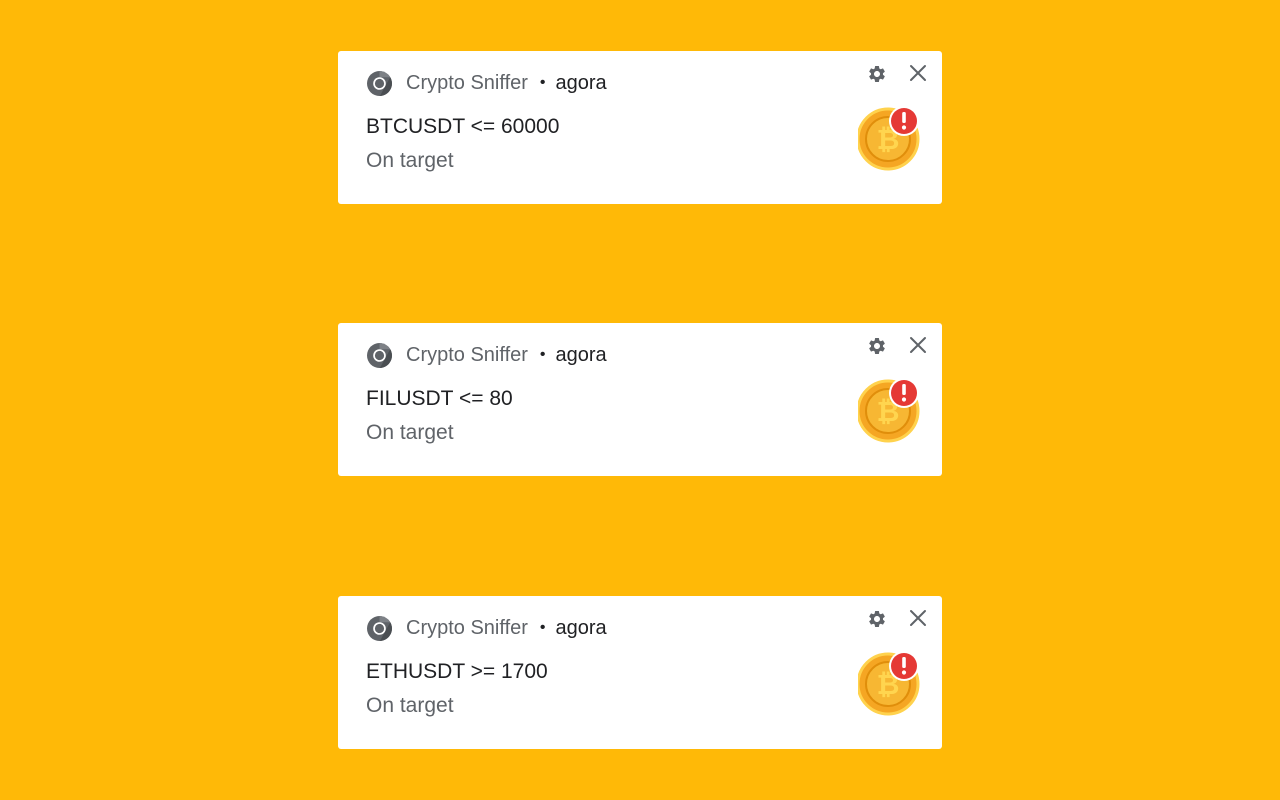  I want to click on notification-title: BTCUSDT <= 60000, so click(463, 126).